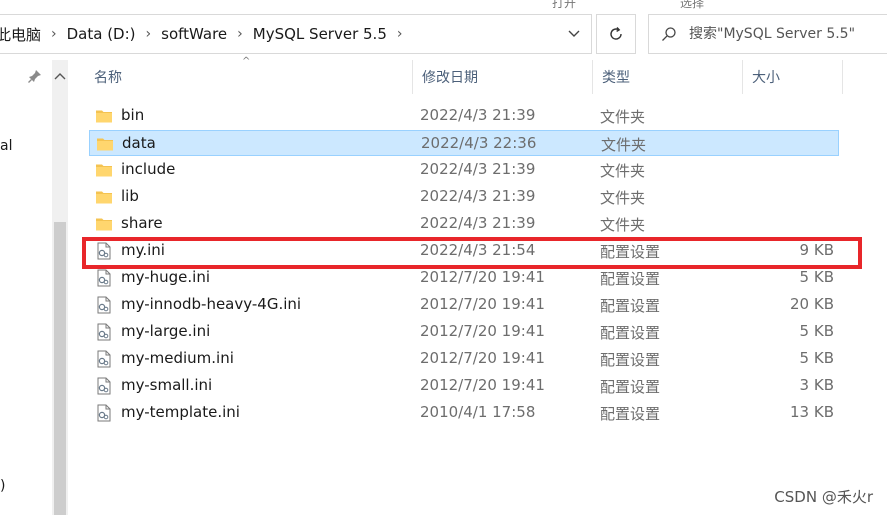  I want to click on file-name: include, so click(148, 169).